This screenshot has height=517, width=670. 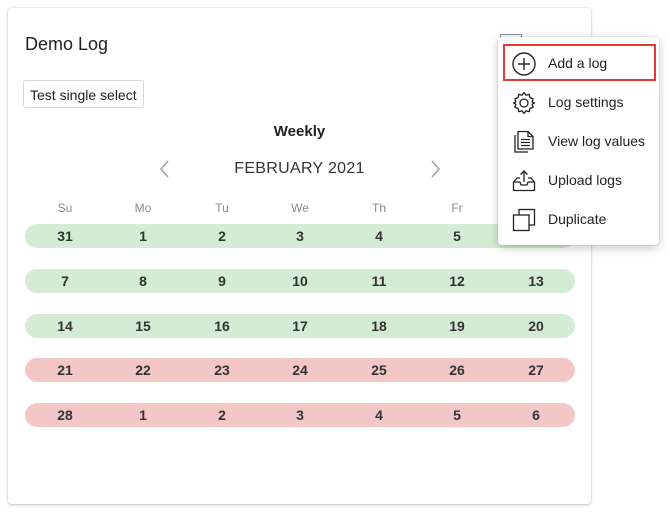 I want to click on week-row: 31123456, so click(x=300, y=236).